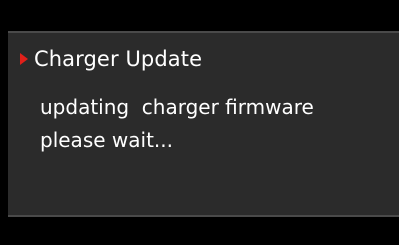 The width and height of the screenshot is (399, 245). I want to click on dialog-title-row: Charger Update, so click(111, 59).